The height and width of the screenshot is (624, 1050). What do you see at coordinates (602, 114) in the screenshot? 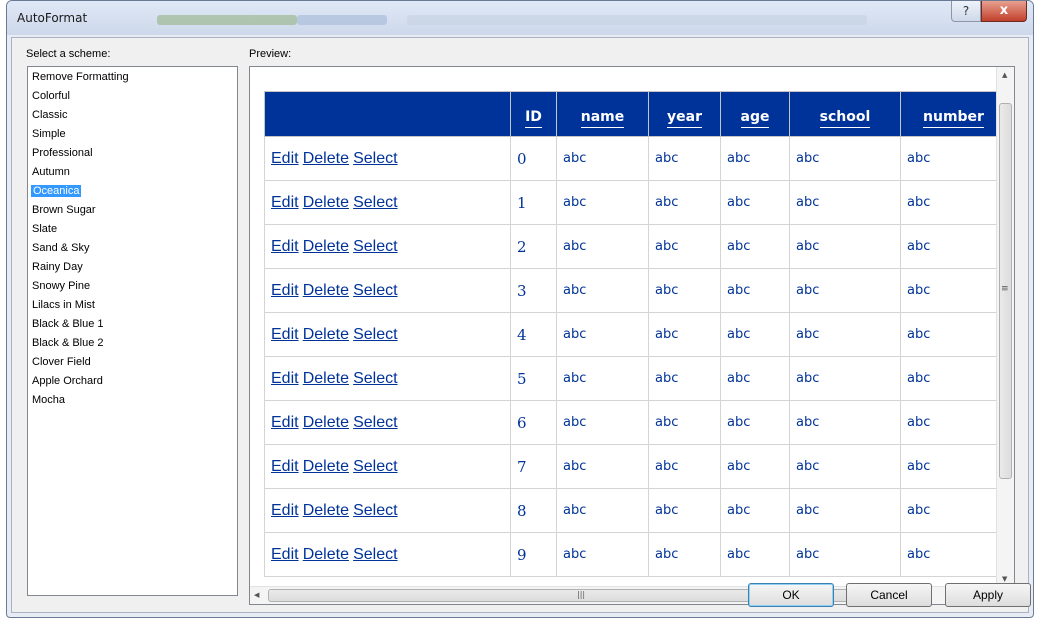
I see `header-name: name` at bounding box center [602, 114].